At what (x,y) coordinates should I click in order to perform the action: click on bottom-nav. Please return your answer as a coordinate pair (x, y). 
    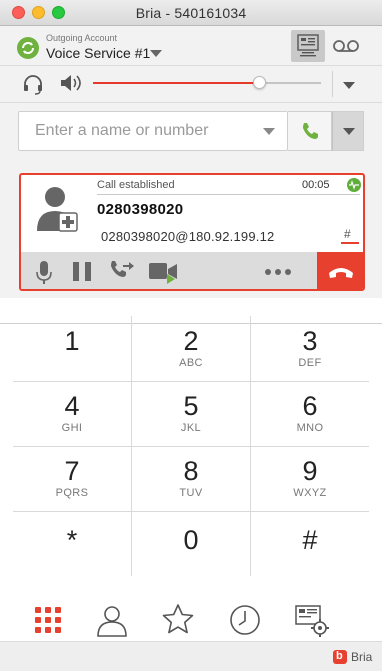
    Looking at the image, I should click on (191, 619).